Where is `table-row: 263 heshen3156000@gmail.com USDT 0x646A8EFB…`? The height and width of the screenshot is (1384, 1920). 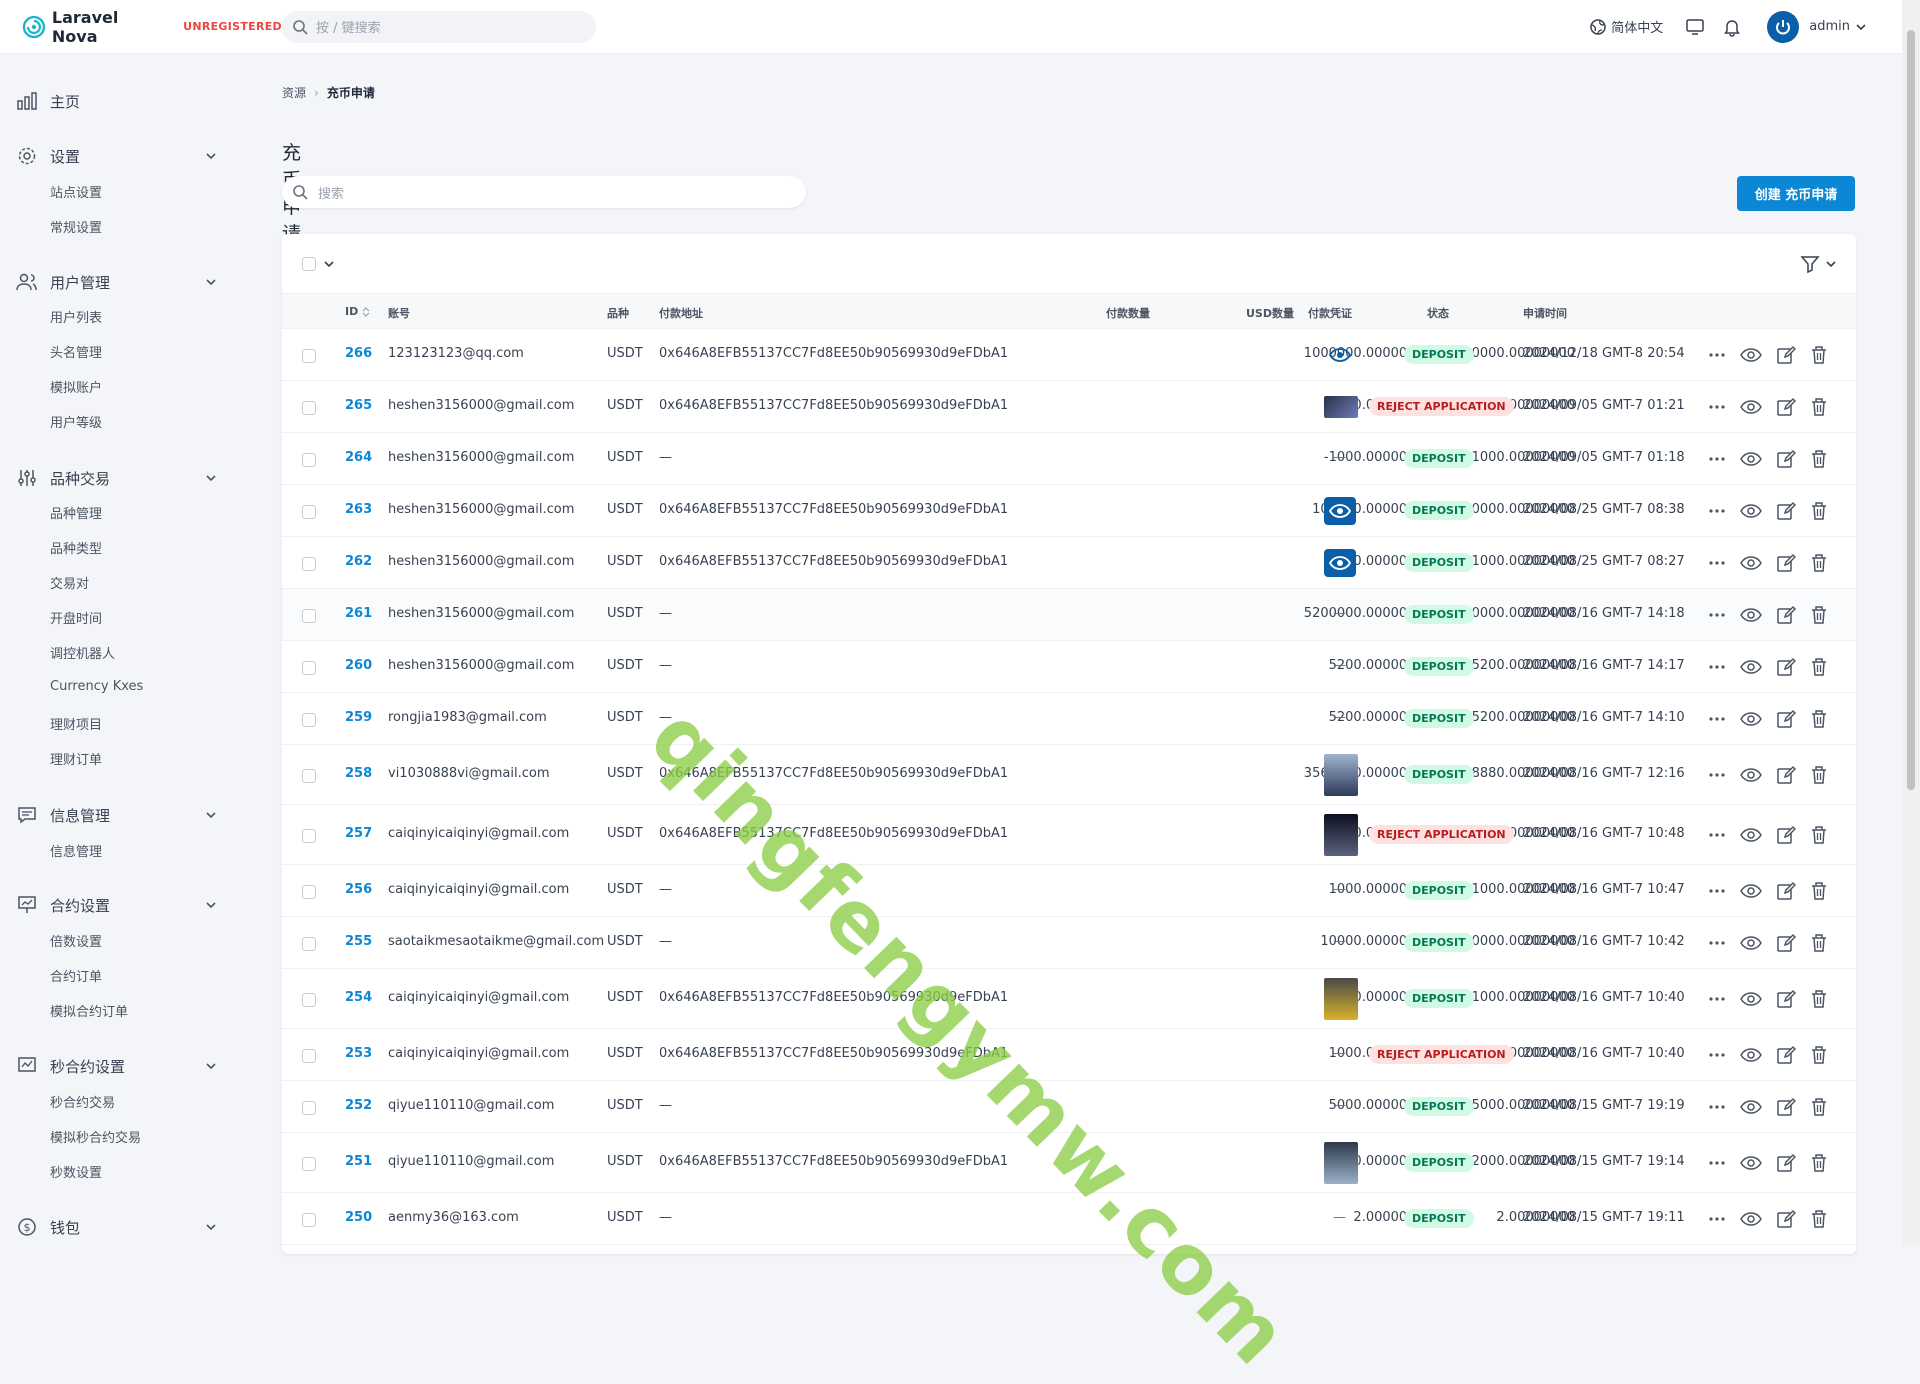 table-row: 263 heshen3156000@gmail.com USDT 0x646A8EFB… is located at coordinates (1069, 511).